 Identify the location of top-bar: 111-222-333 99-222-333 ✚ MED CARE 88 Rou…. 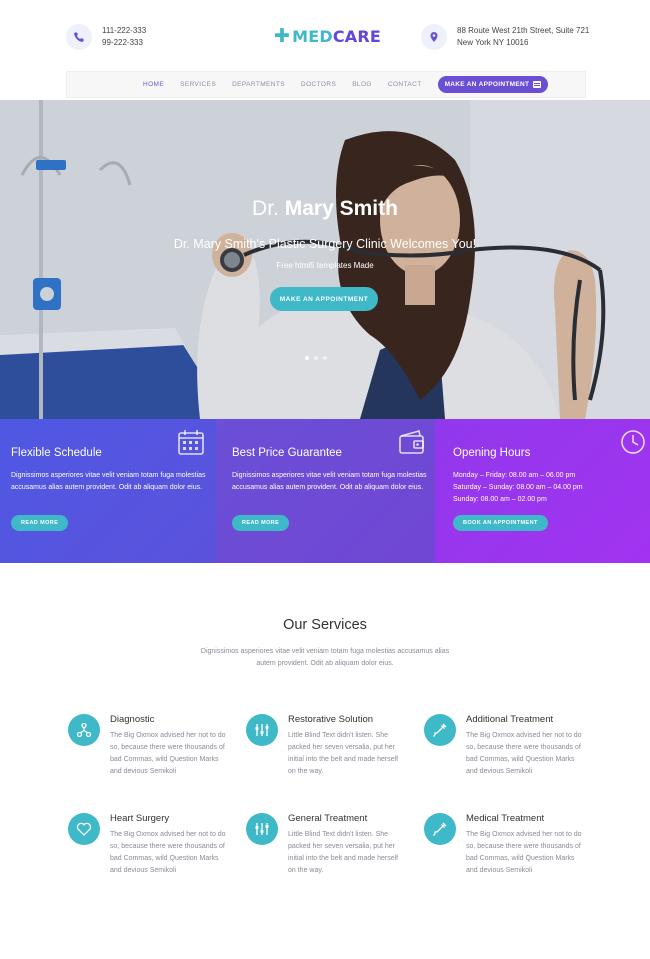
(325, 35).